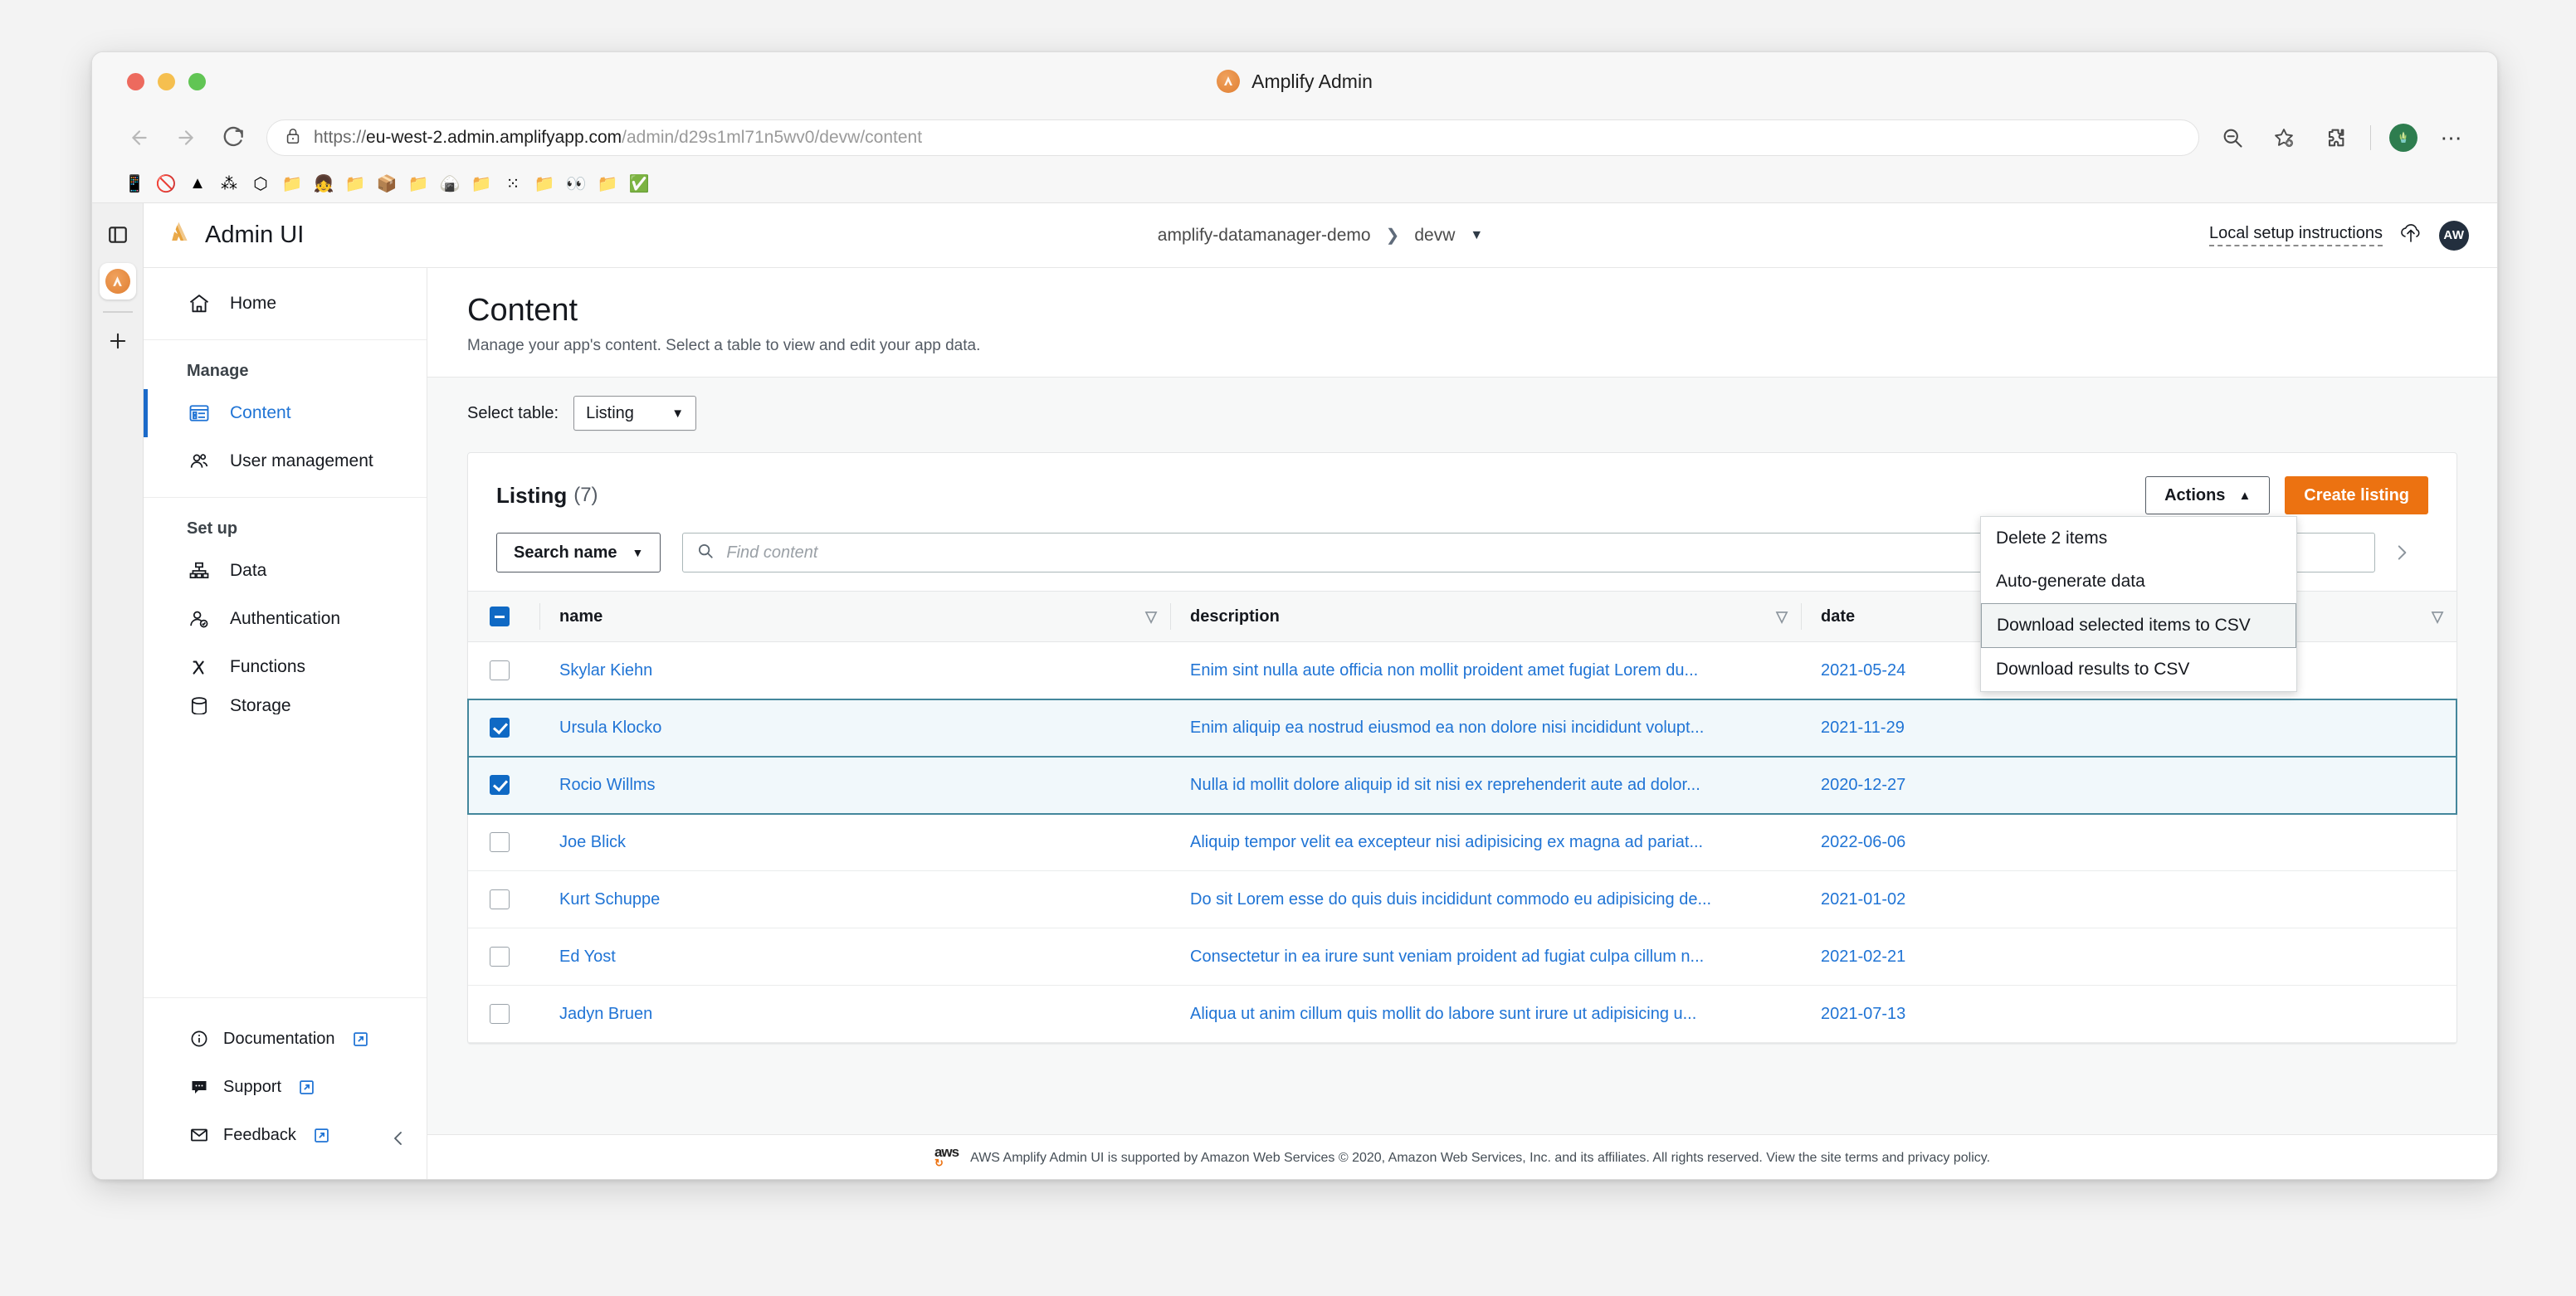 This screenshot has height=1296, width=2576. Describe the element at coordinates (2139, 669) in the screenshot. I see `actions-menu-item: Download results to CSV` at that location.